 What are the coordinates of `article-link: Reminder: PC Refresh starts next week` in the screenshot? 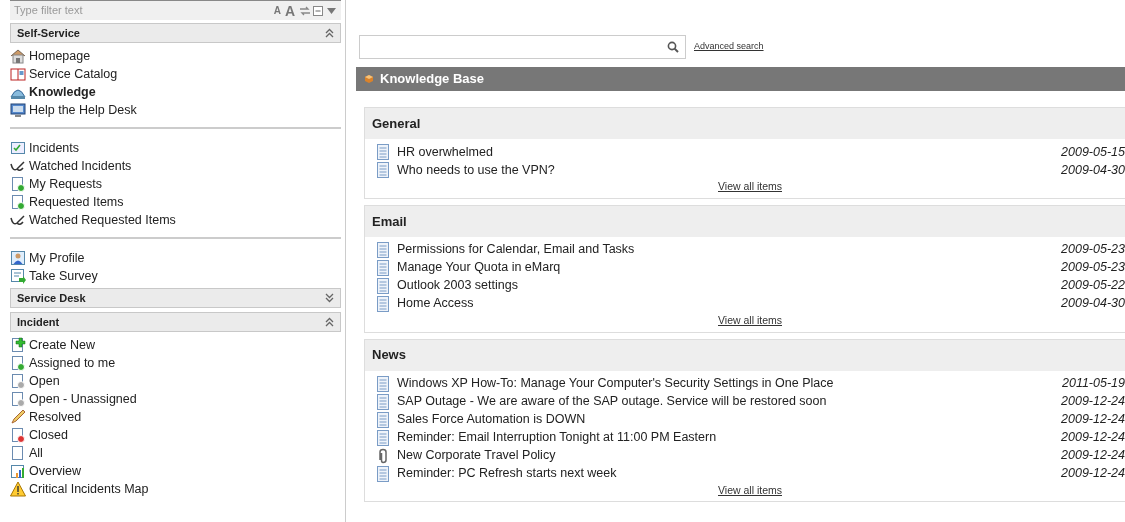 It's located at (507, 473).